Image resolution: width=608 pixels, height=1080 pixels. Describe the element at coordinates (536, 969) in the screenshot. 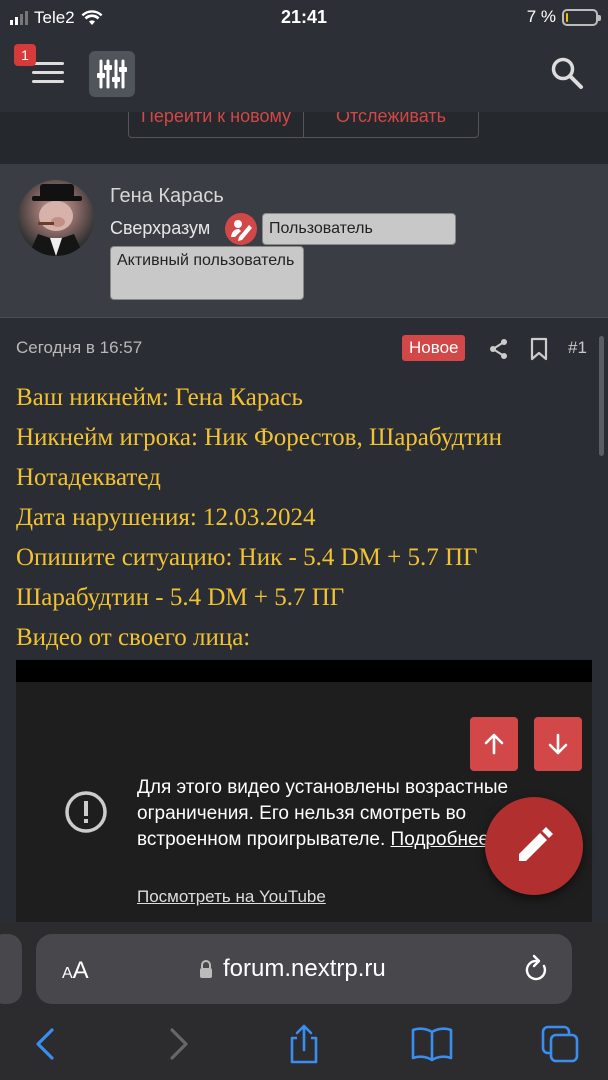

I see `reload-icon` at that location.